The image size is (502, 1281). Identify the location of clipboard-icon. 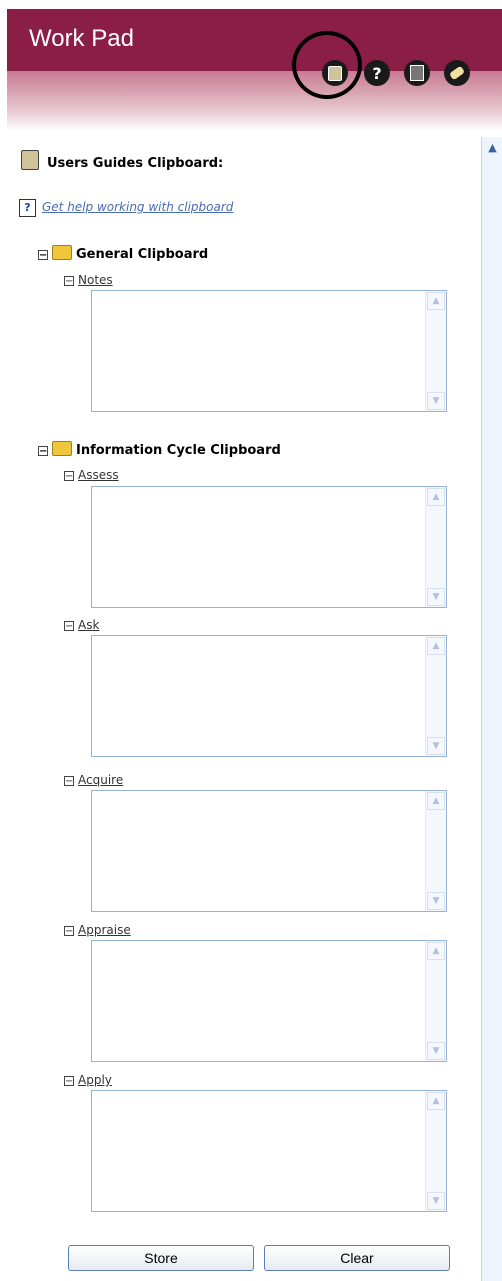
(30, 160).